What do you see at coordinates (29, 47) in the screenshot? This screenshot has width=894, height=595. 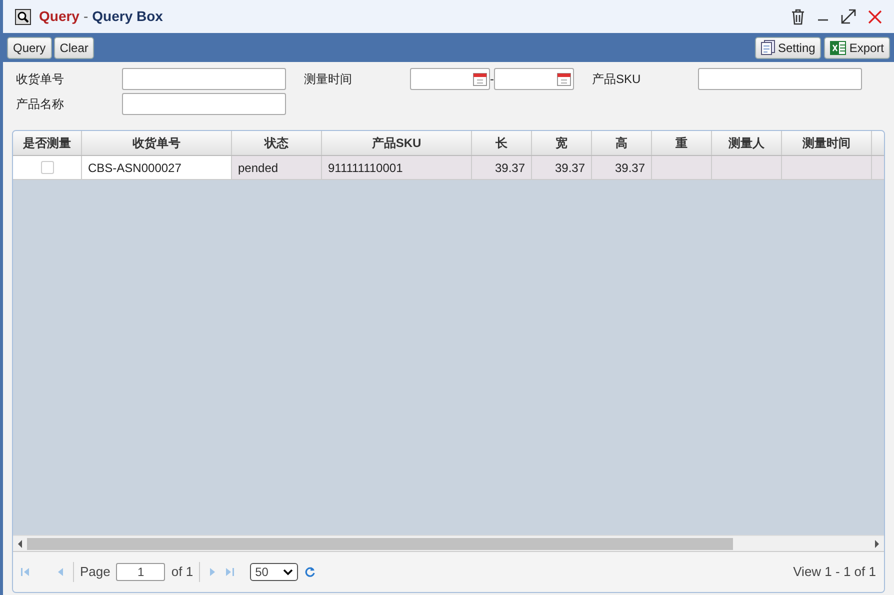 I see `toolbar-button: Query` at bounding box center [29, 47].